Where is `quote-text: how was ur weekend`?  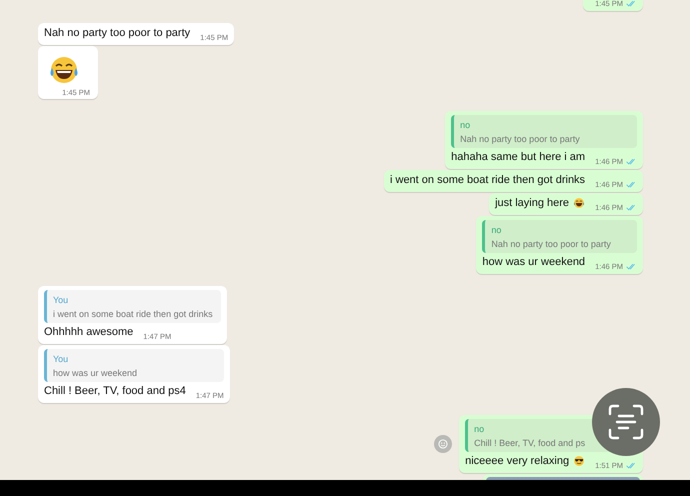 quote-text: how was ur weekend is located at coordinates (95, 373).